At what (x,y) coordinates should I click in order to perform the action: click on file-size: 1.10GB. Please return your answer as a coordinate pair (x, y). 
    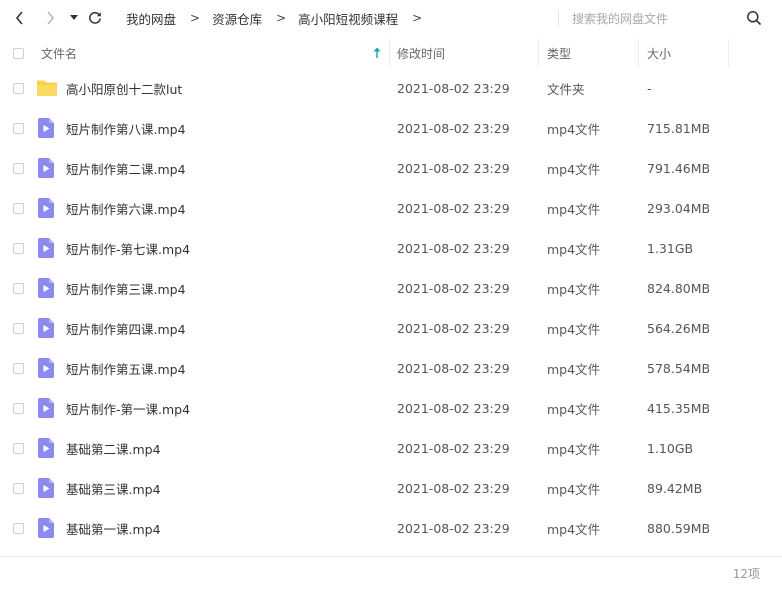
    Looking at the image, I should click on (670, 448).